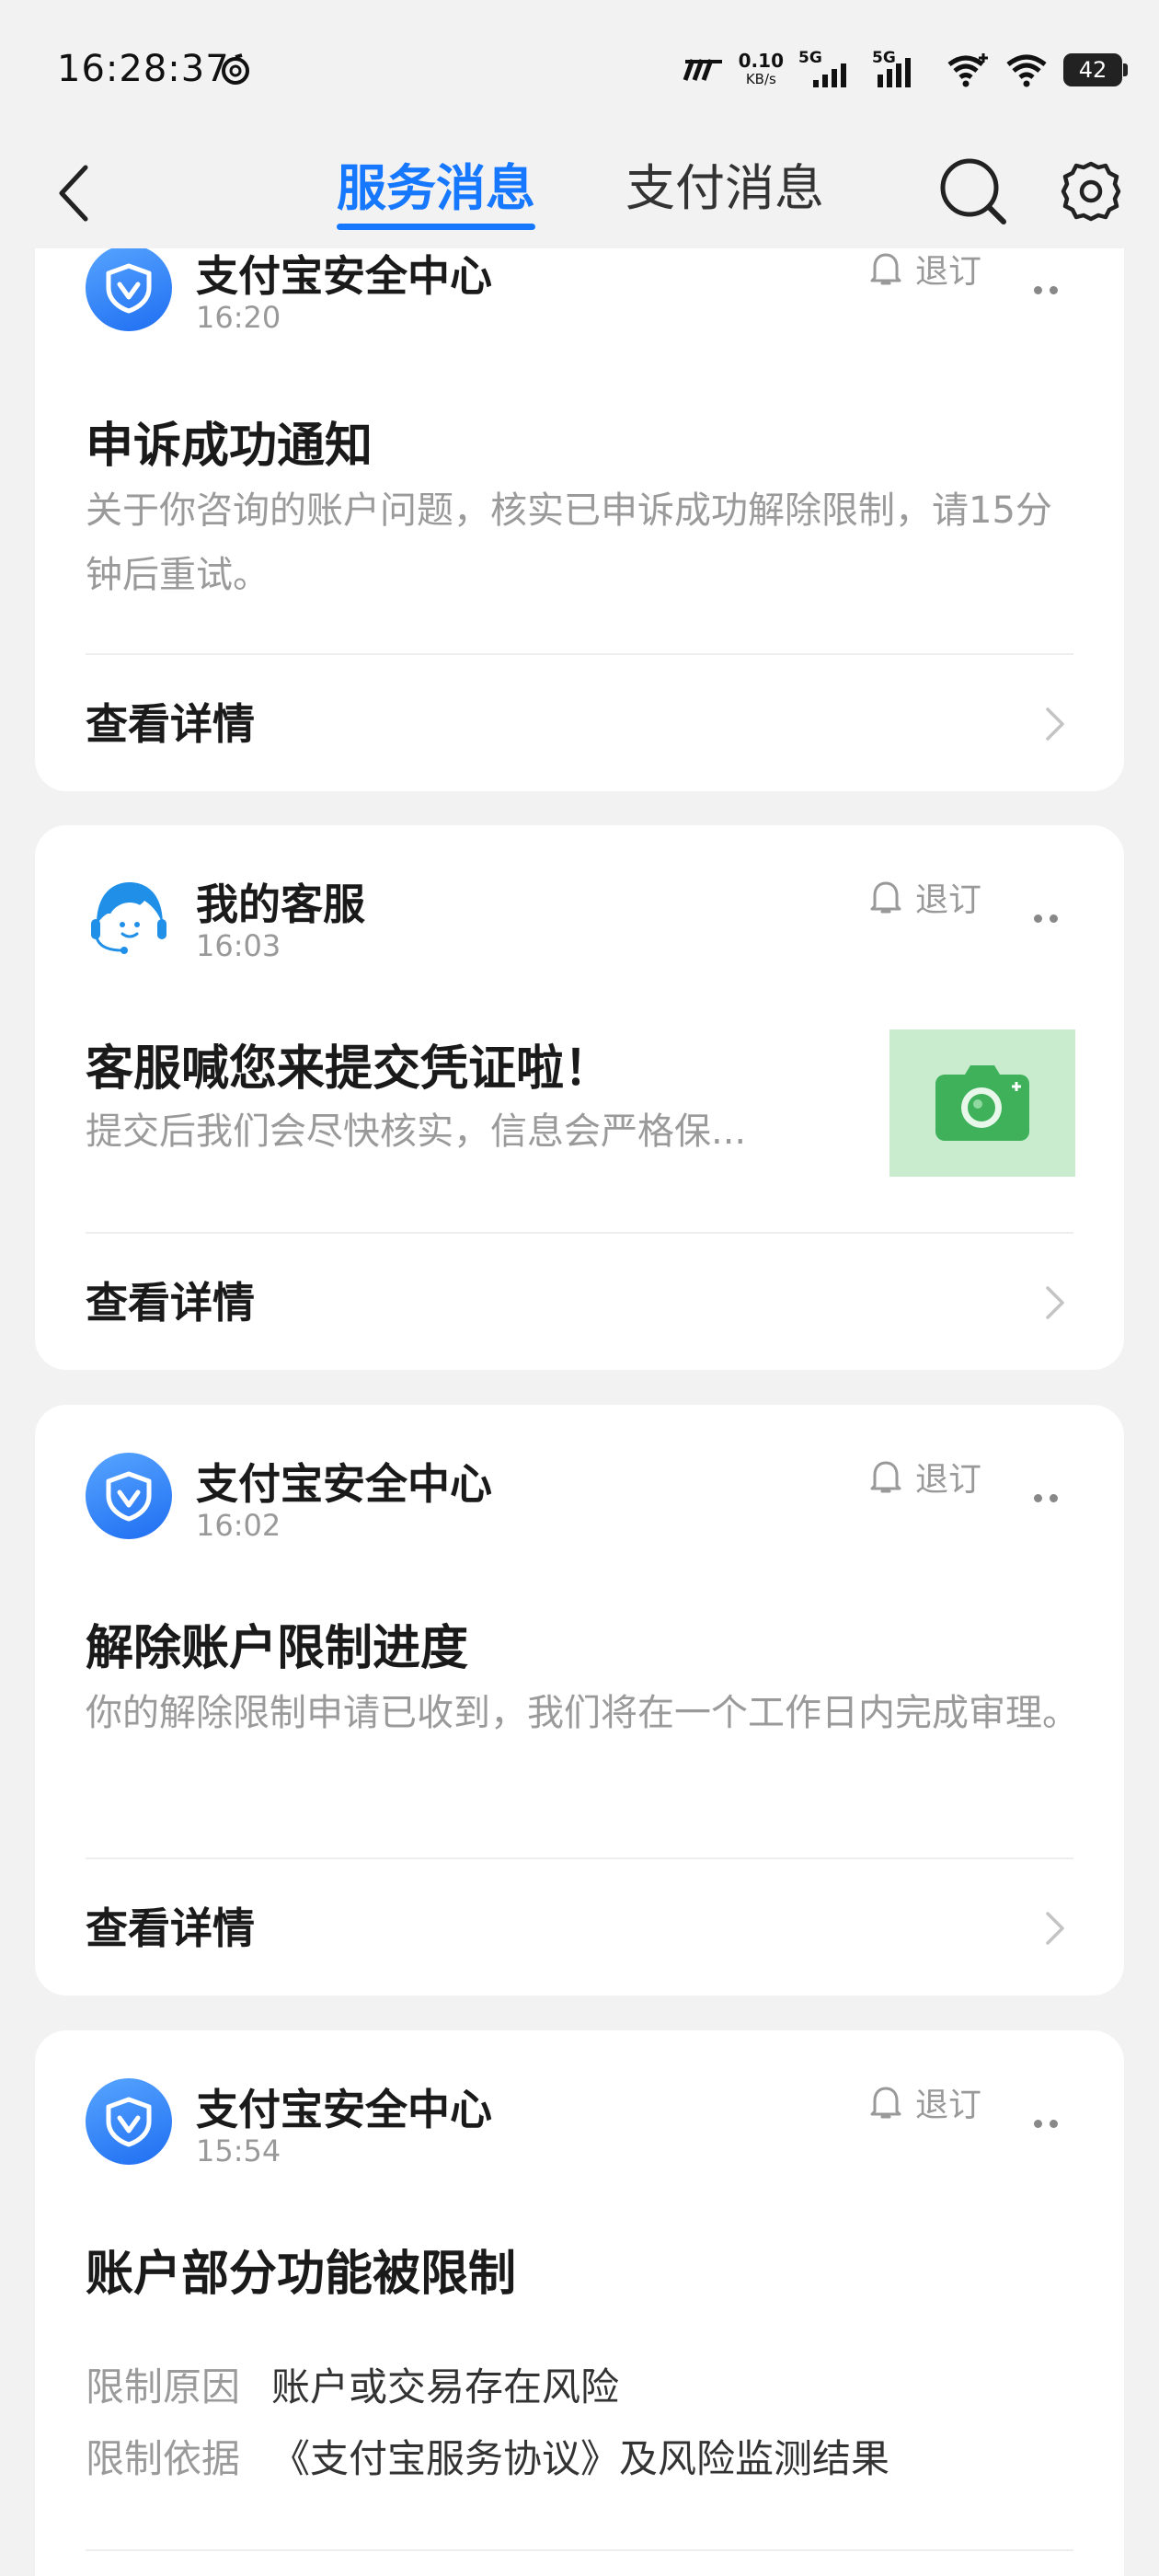 This screenshot has width=1159, height=2576. What do you see at coordinates (238, 1525) in the screenshot?
I see `message-time: 16:02` at bounding box center [238, 1525].